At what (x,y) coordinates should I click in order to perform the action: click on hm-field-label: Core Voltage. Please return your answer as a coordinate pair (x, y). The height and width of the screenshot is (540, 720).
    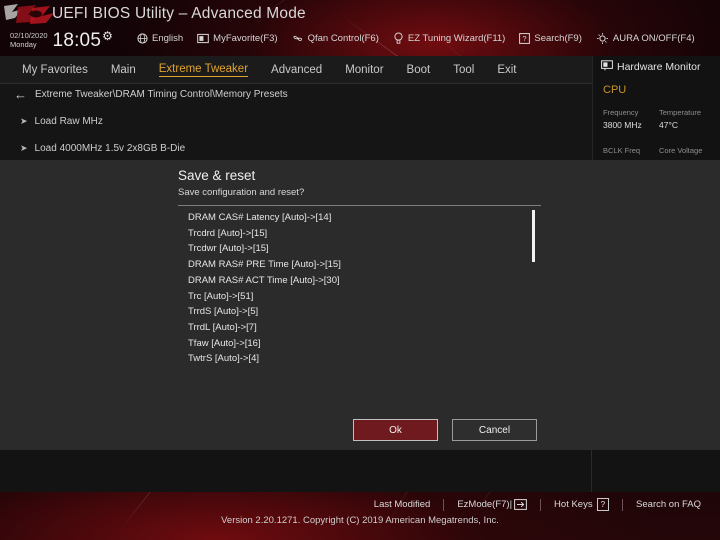
    Looking at the image, I should click on (681, 150).